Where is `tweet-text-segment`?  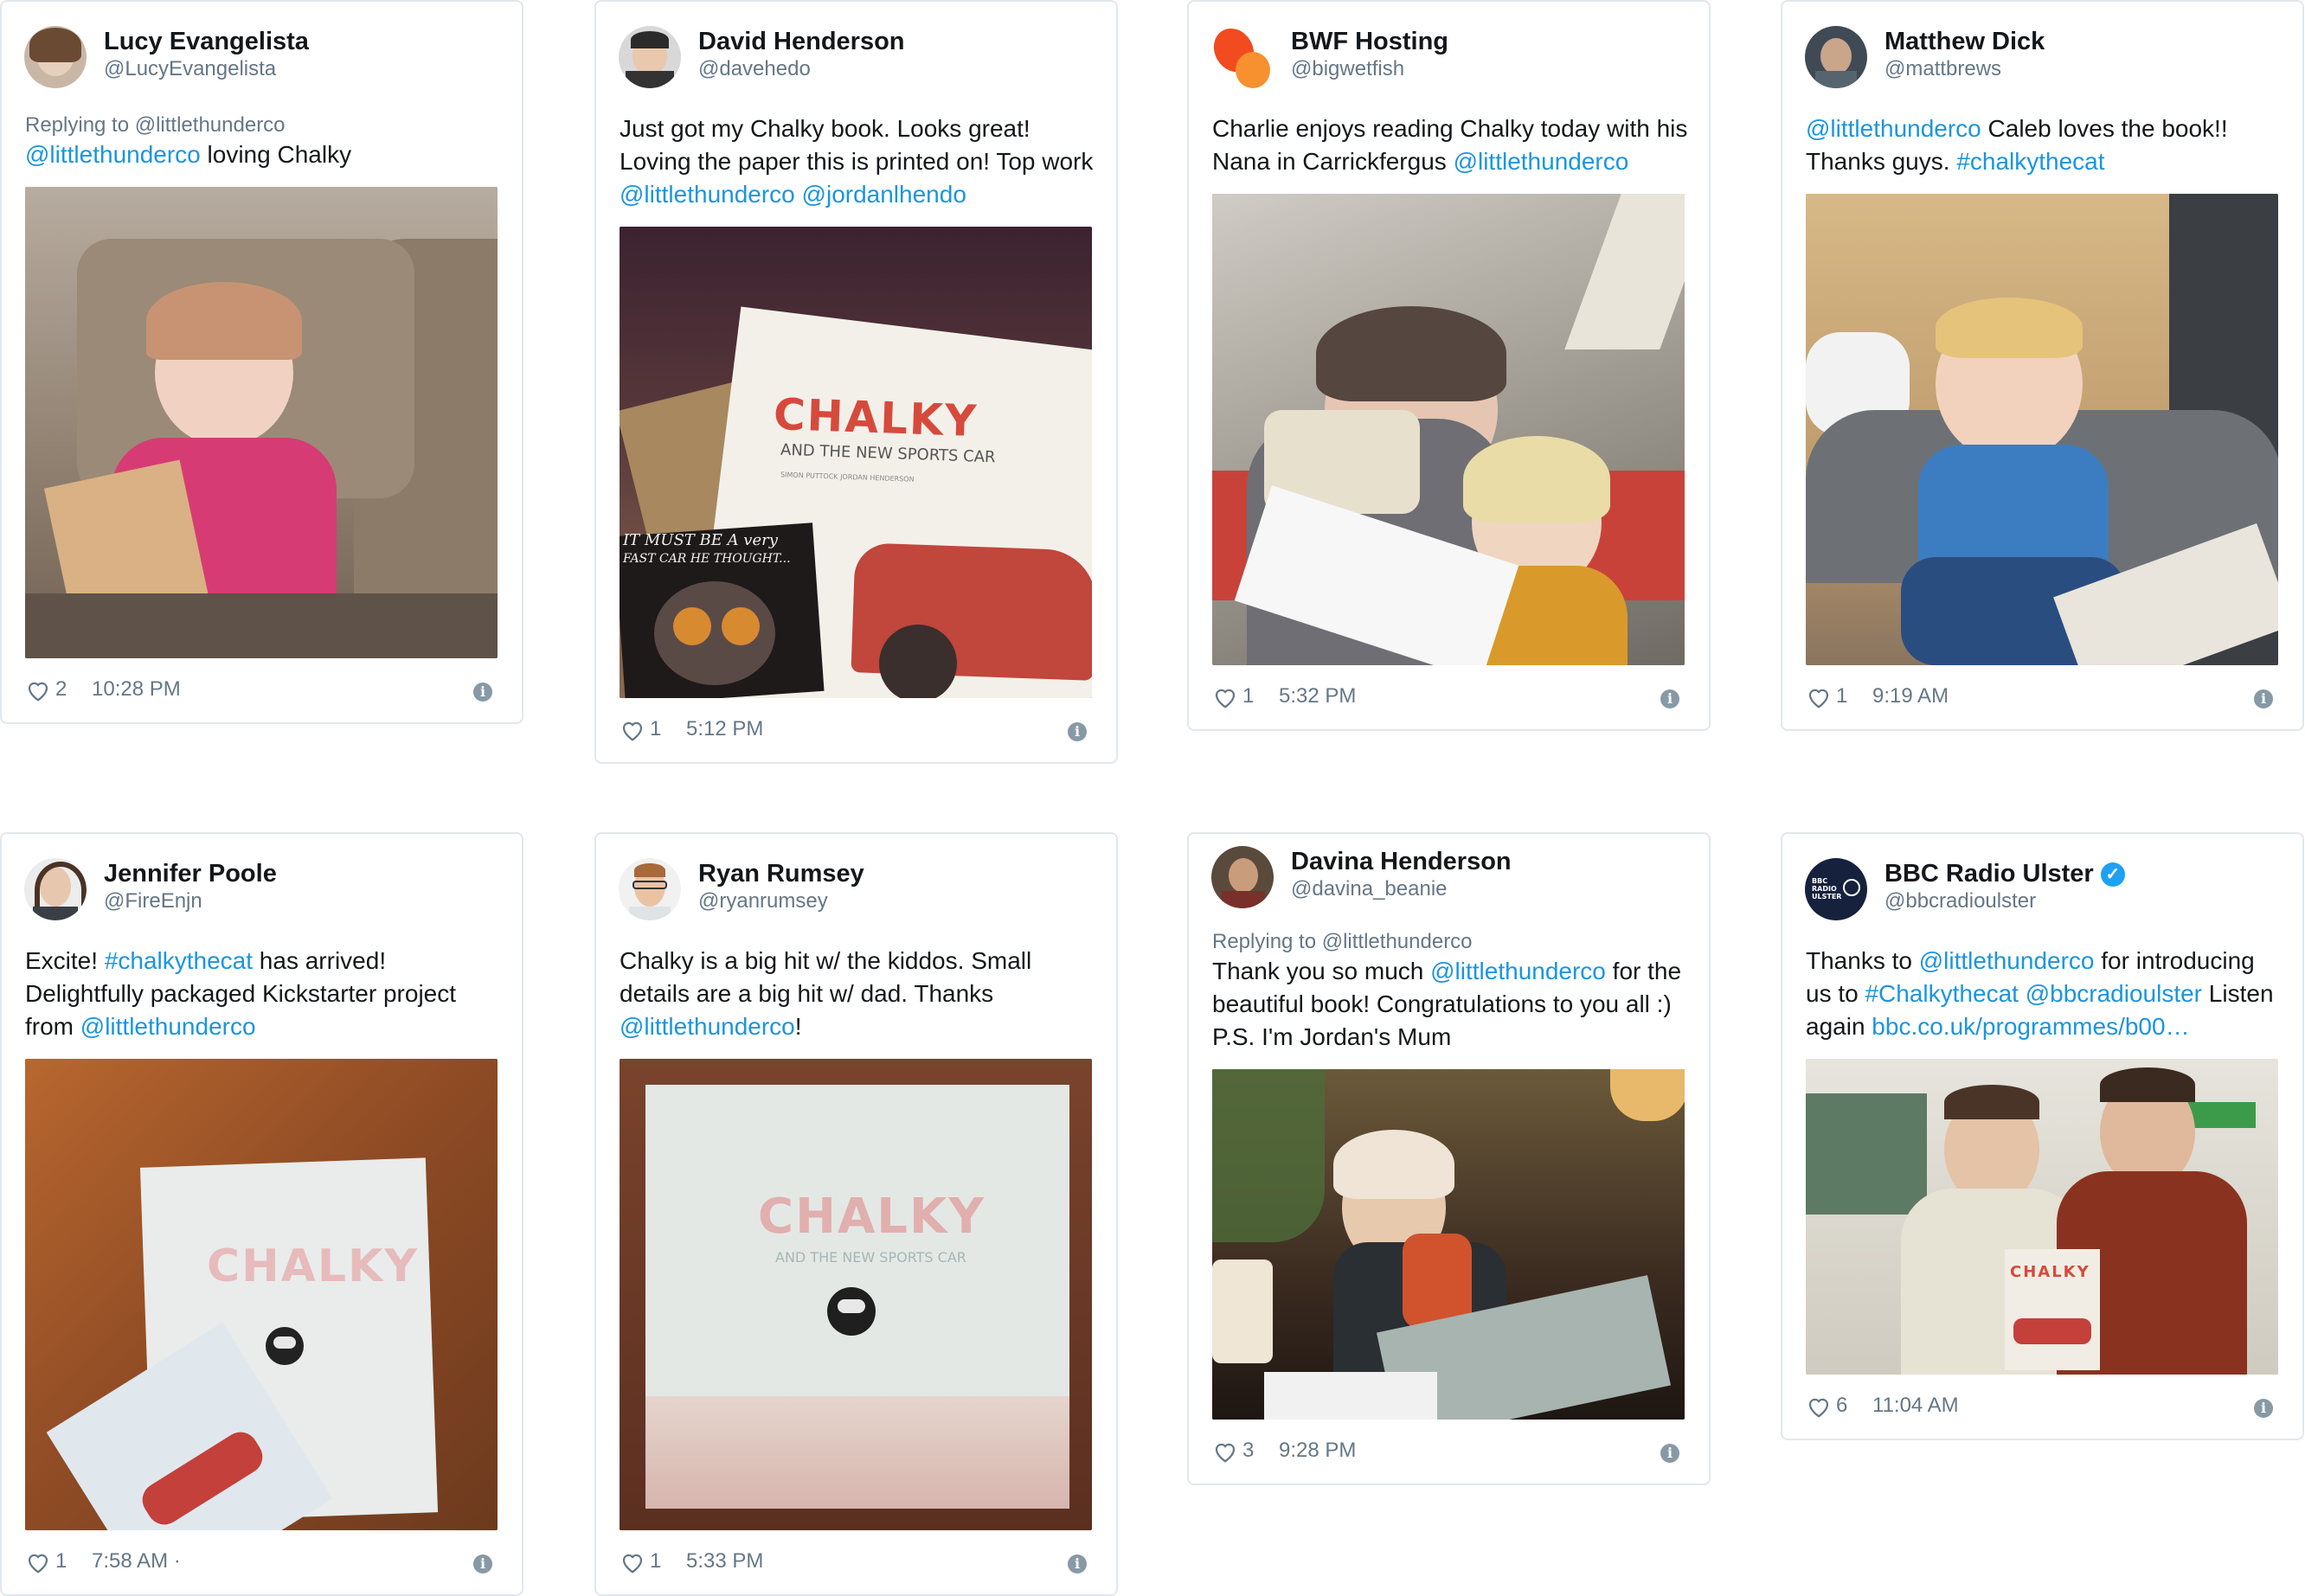 tweet-text-segment is located at coordinates (798, 194).